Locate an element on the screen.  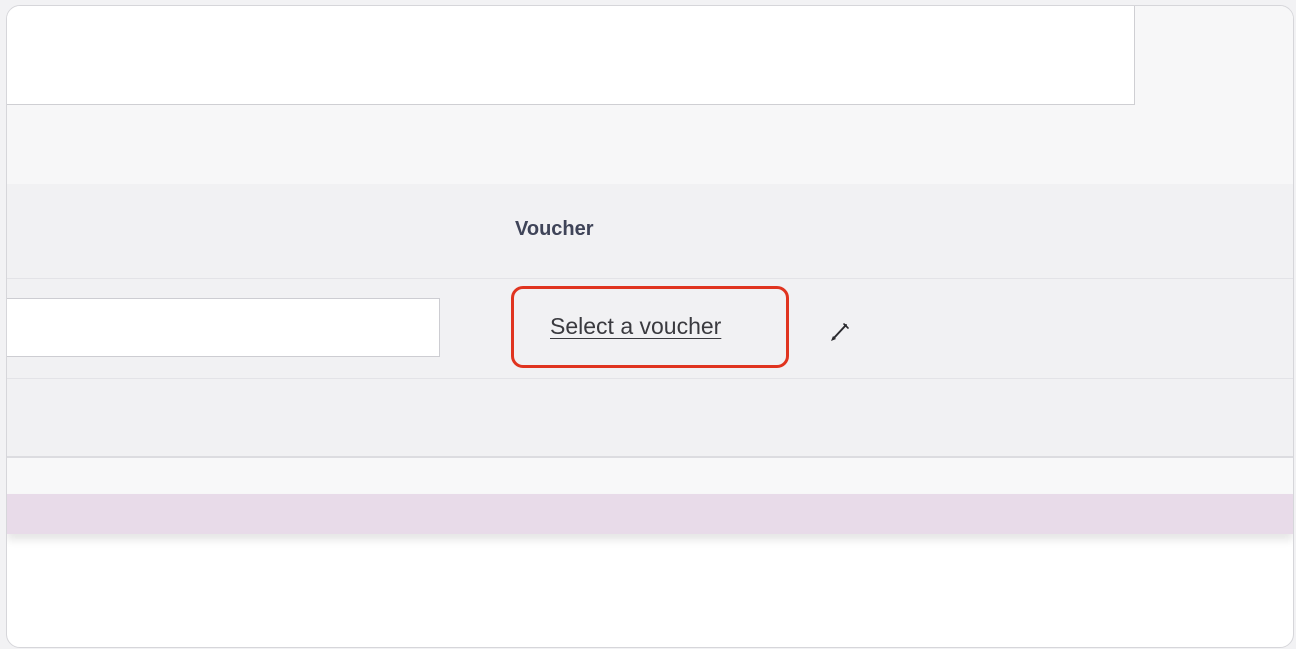
table-header-row: Voucher is located at coordinates (650, 231).